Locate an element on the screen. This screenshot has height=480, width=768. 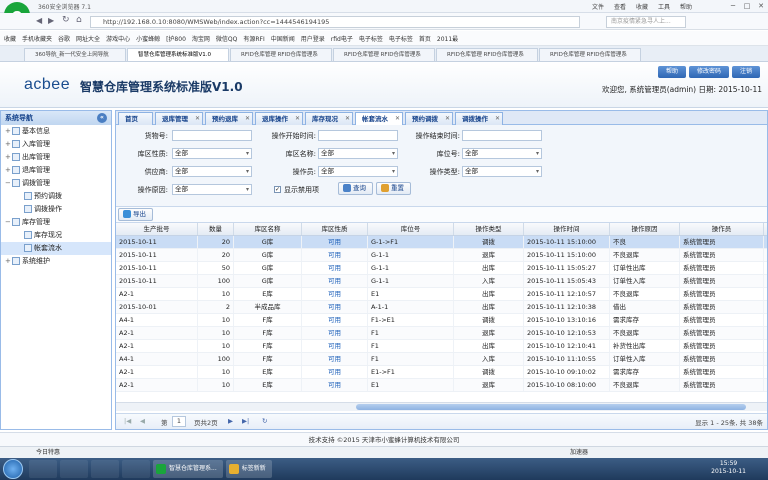
browser-tab: 智慧仓库管理系统标准版V1.0 is located at coordinates (178, 54).